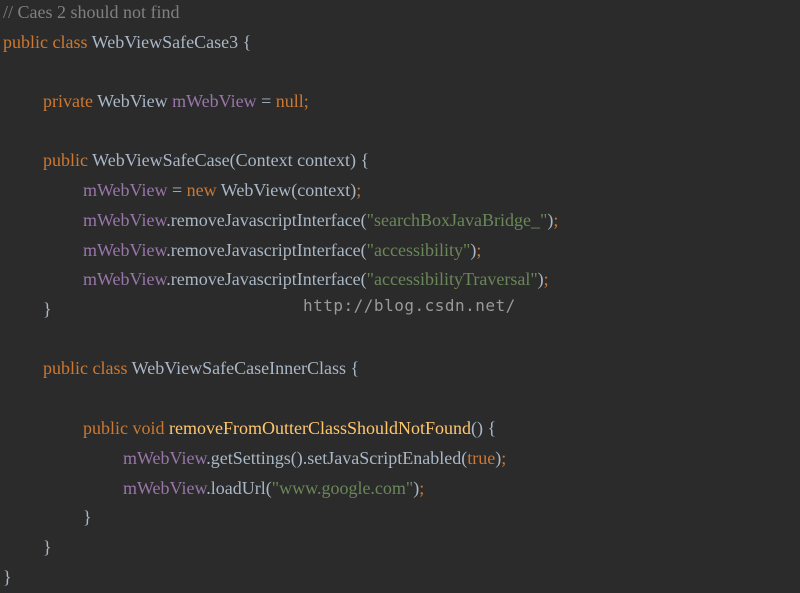 This screenshot has width=800, height=593. What do you see at coordinates (418, 250) in the screenshot?
I see `code-string: "accessibility"` at bounding box center [418, 250].